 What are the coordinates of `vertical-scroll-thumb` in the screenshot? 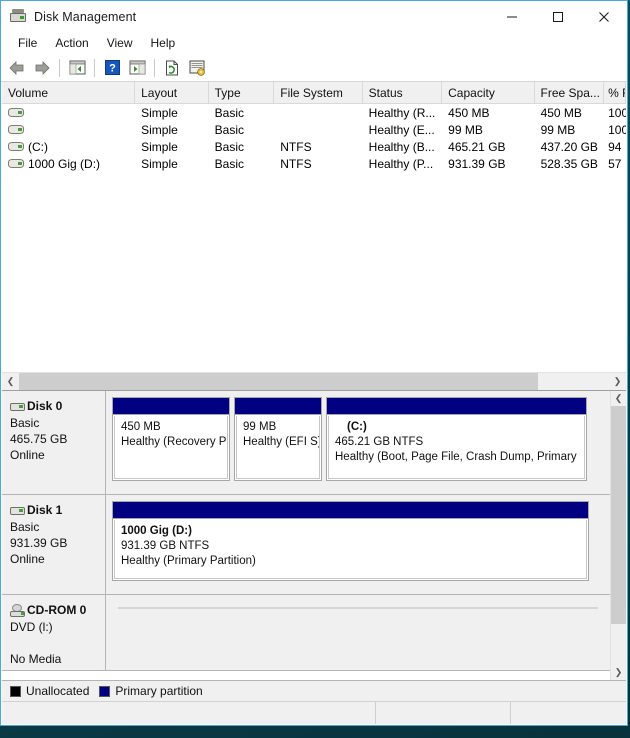 It's located at (618, 515).